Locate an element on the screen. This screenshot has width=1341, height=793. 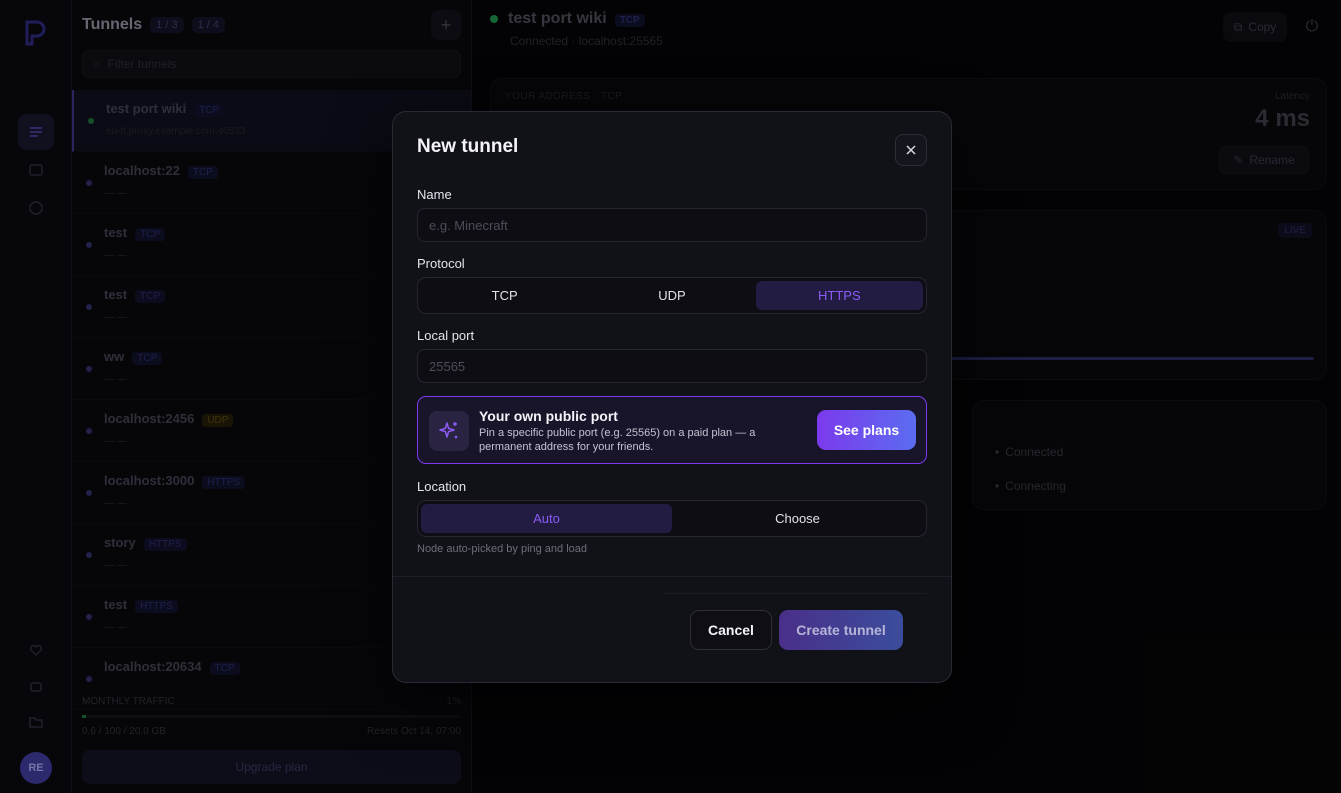
location-segmented-control: Auto Choose is located at coordinates (672, 518).